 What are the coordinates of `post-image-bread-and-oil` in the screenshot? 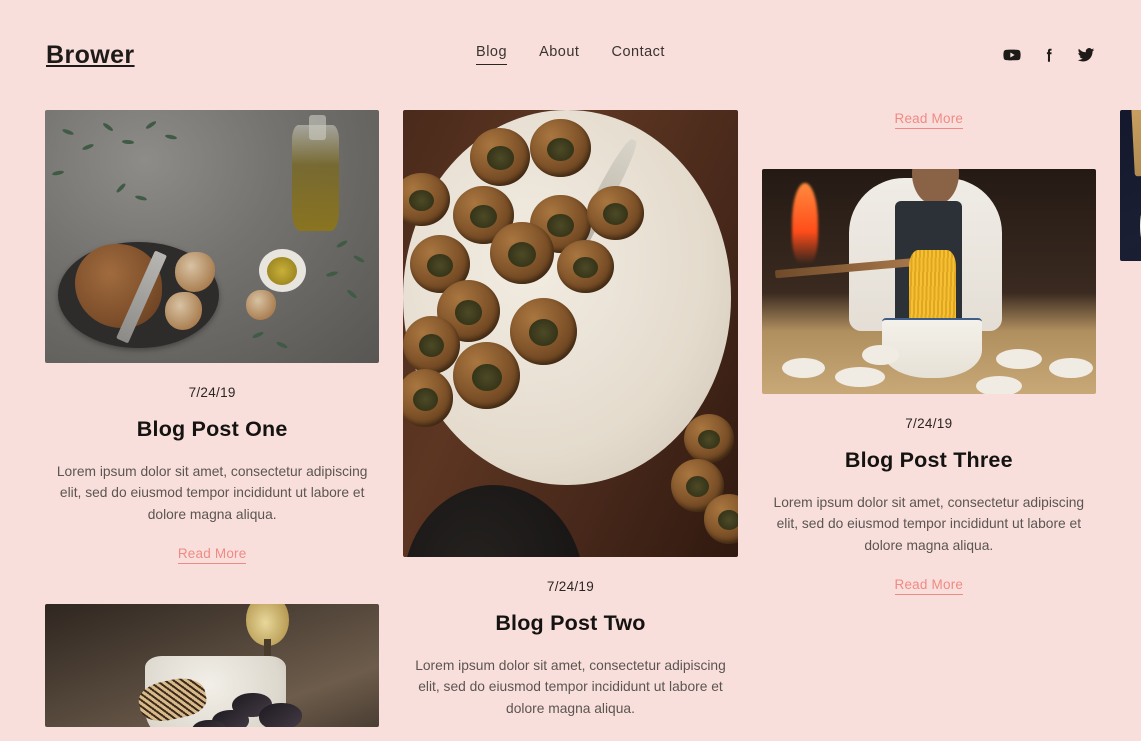 It's located at (212, 236).